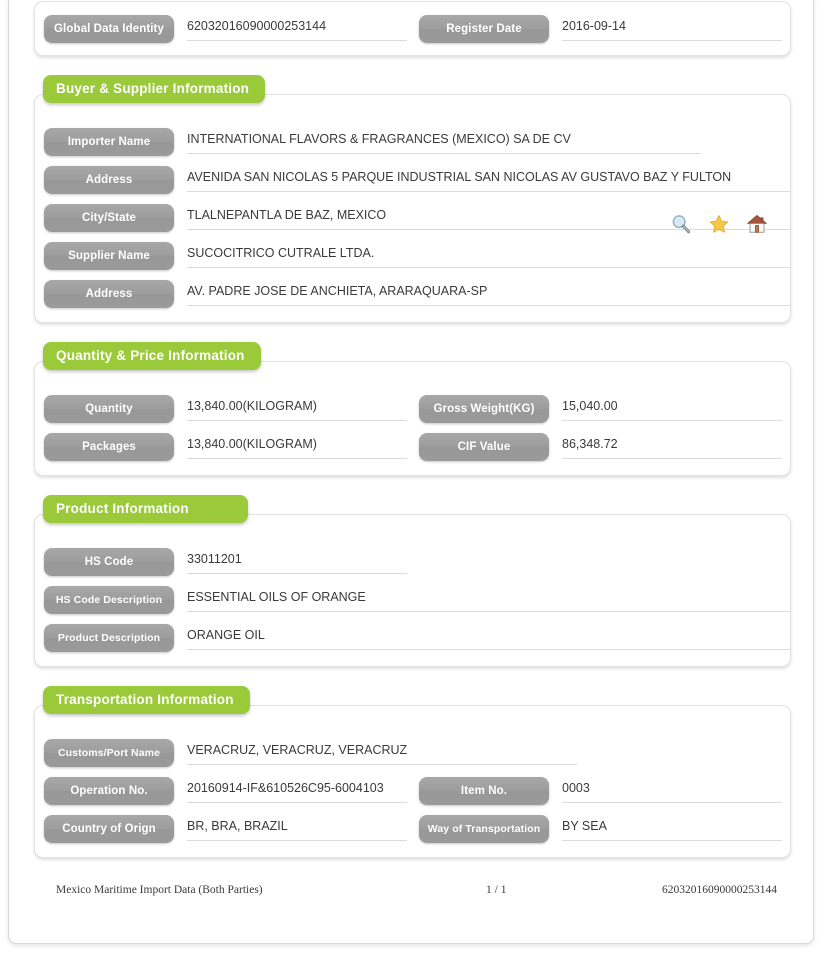 Image resolution: width=824 pixels, height=961 pixels. I want to click on cif-value-field: CIF Value 86,348.72, so click(600, 447).